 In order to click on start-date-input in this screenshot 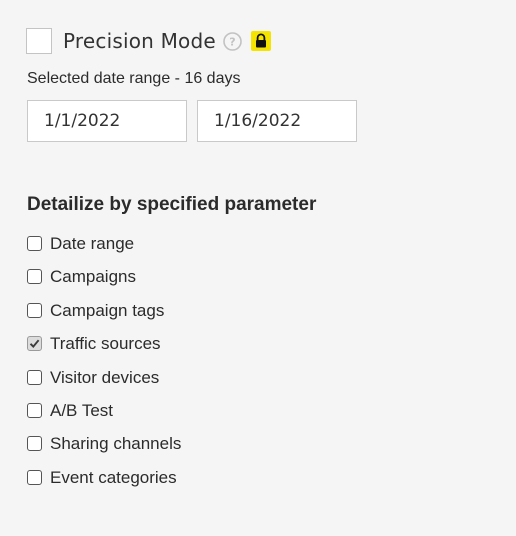, I will do `click(107, 121)`.